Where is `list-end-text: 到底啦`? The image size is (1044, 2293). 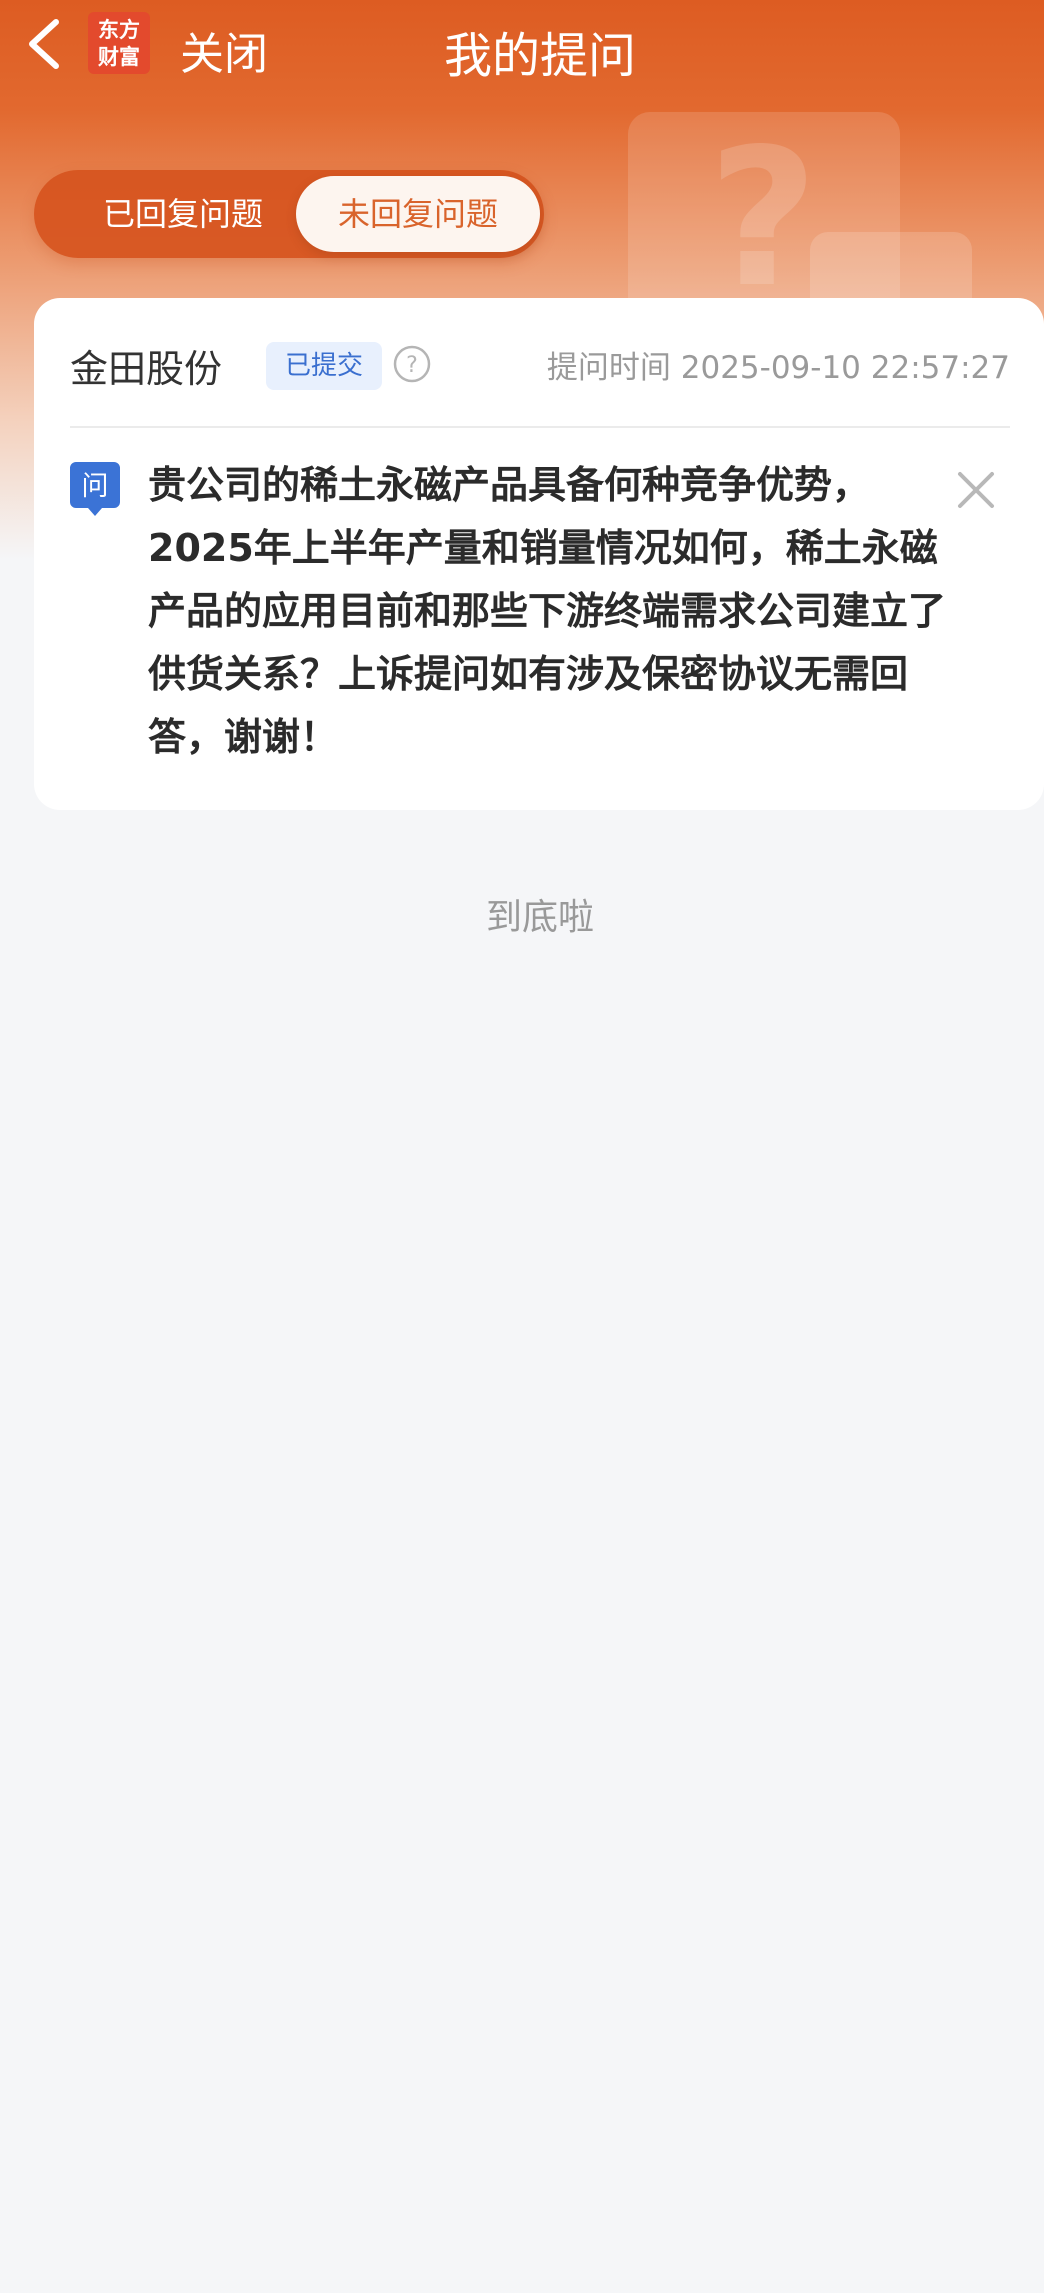 list-end-text: 到底啦 is located at coordinates (539, 917).